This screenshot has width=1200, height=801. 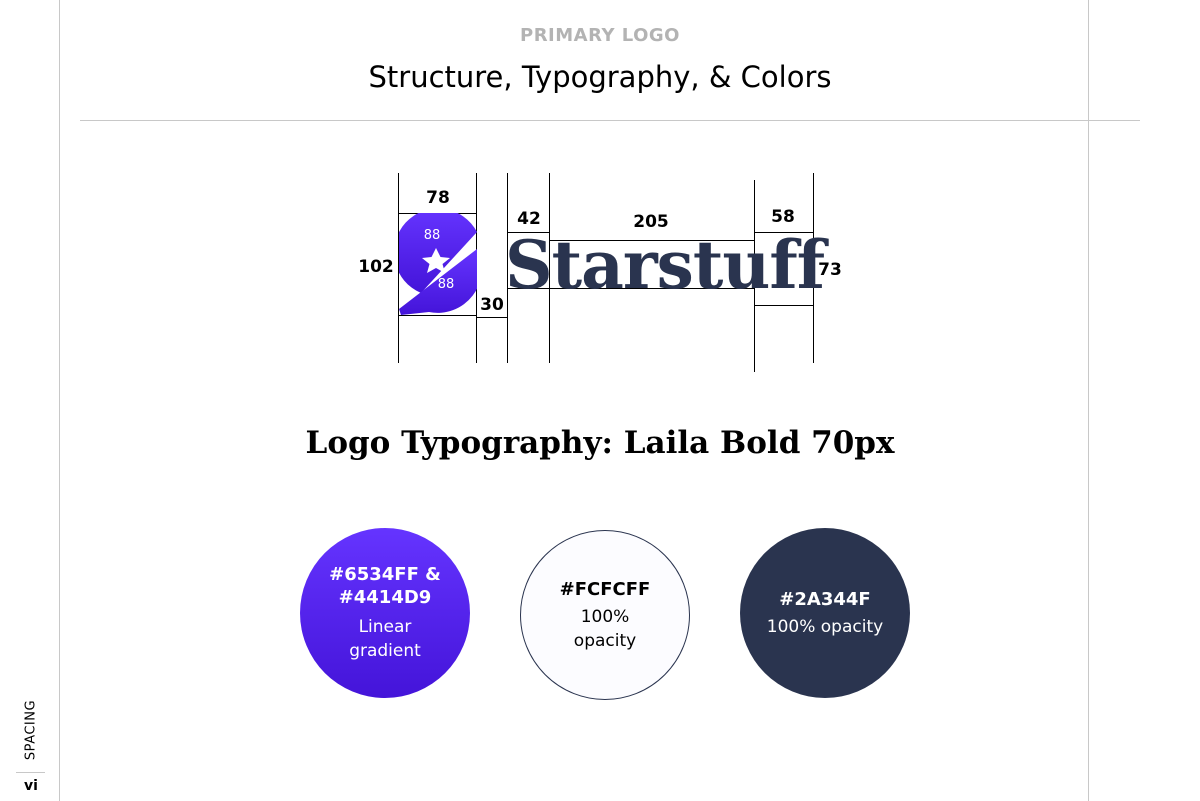 What do you see at coordinates (830, 270) in the screenshot?
I see `dim-ff-height: 73` at bounding box center [830, 270].